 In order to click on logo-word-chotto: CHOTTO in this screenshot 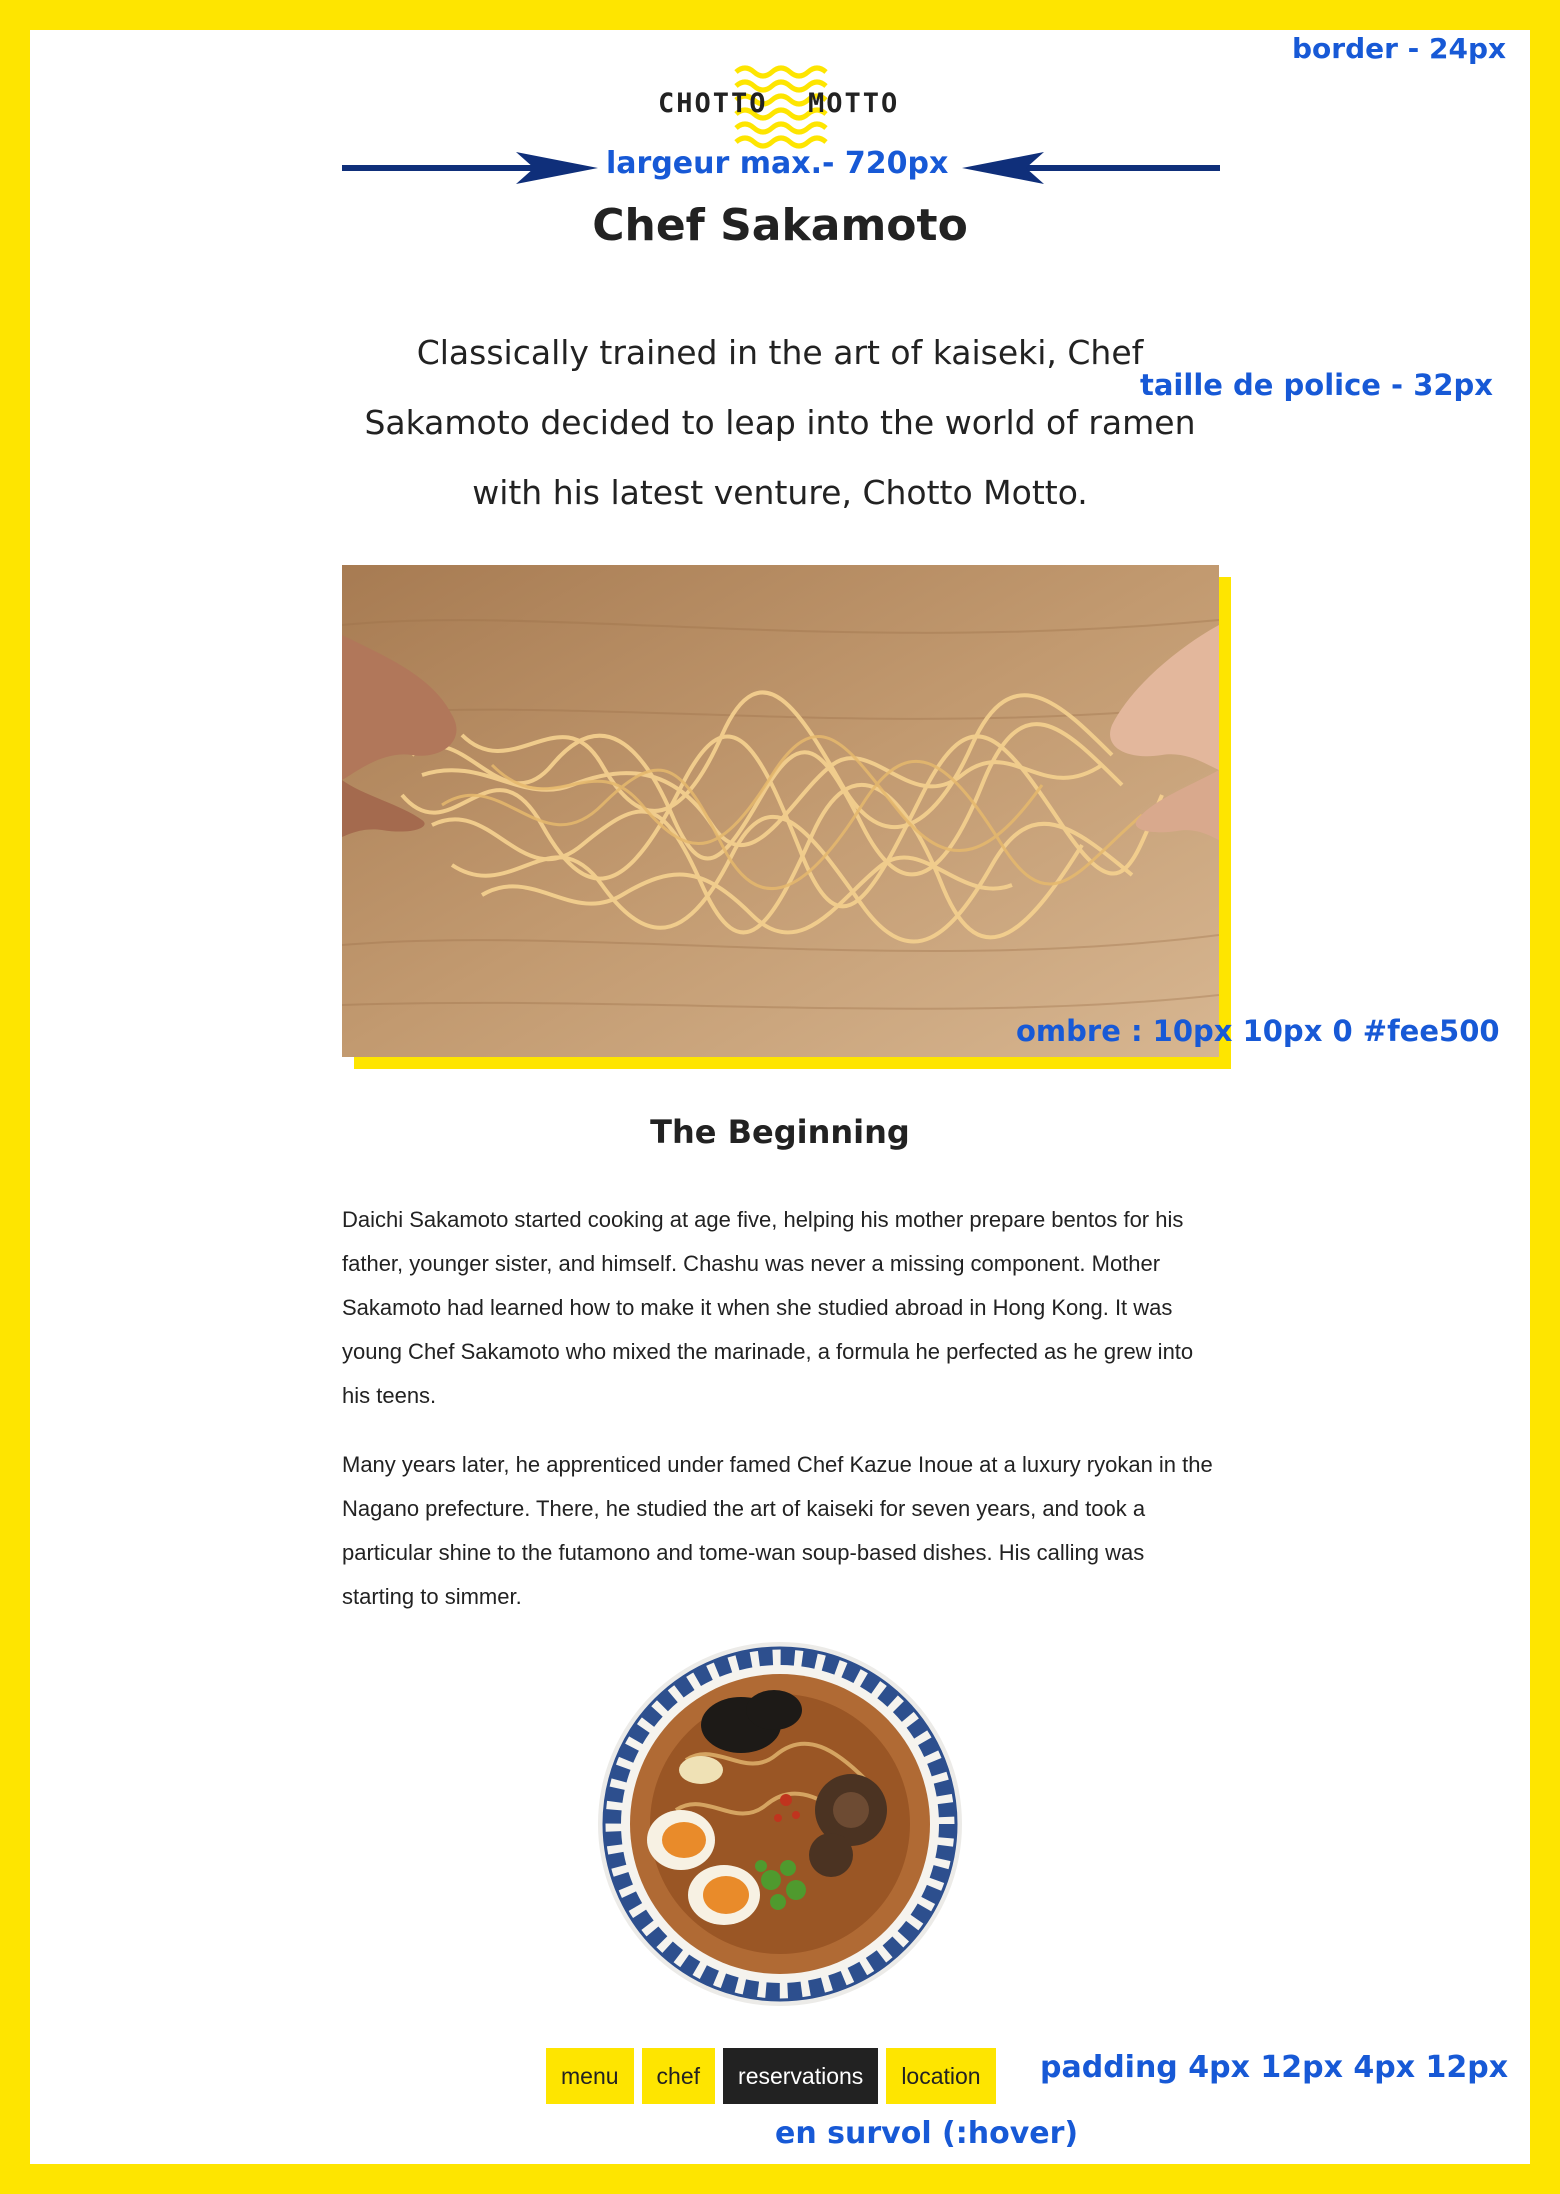, I will do `click(713, 103)`.